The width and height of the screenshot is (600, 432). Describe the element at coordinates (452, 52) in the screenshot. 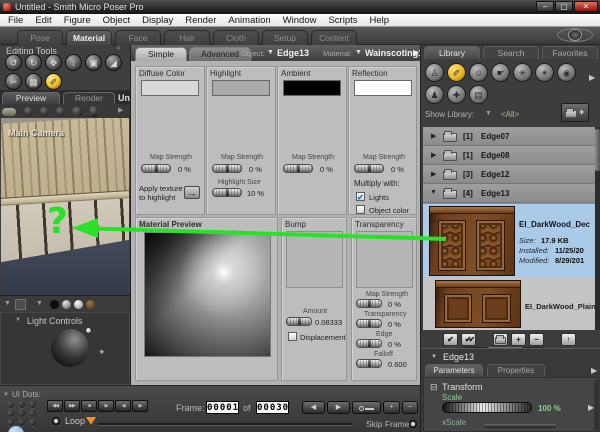

I see `tab-library: Library` at that location.